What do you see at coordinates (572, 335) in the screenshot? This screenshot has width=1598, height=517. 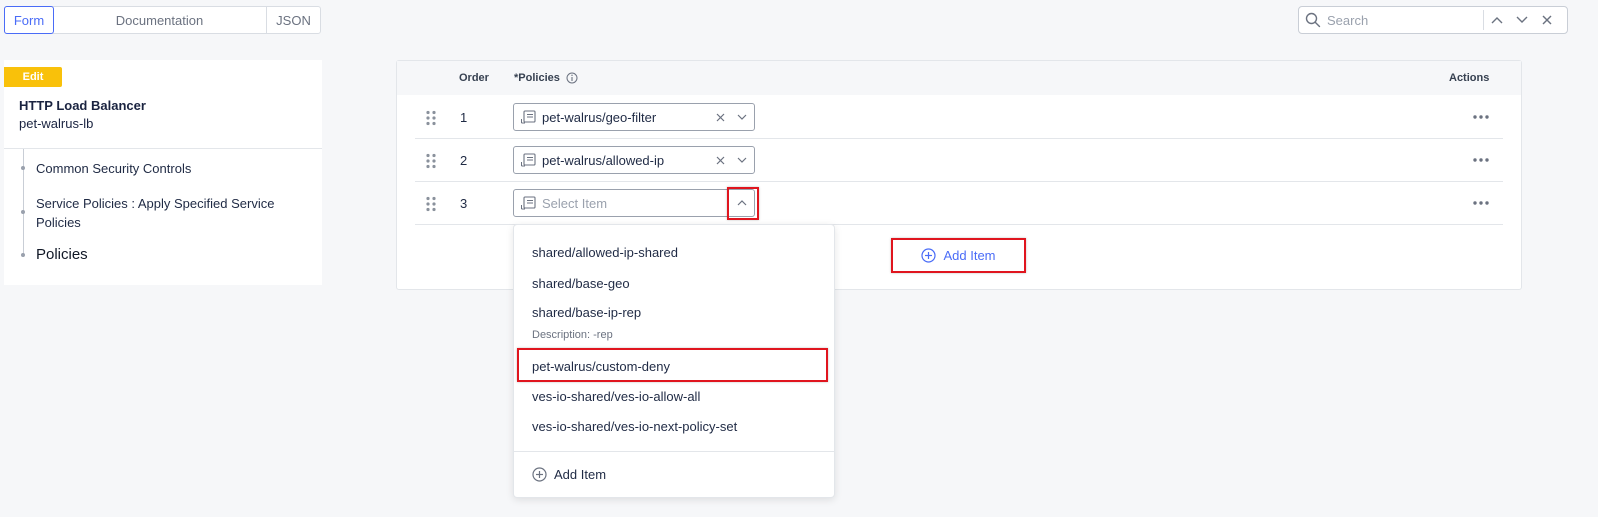 I see `dropdown-option-description: Description: -rep` at bounding box center [572, 335].